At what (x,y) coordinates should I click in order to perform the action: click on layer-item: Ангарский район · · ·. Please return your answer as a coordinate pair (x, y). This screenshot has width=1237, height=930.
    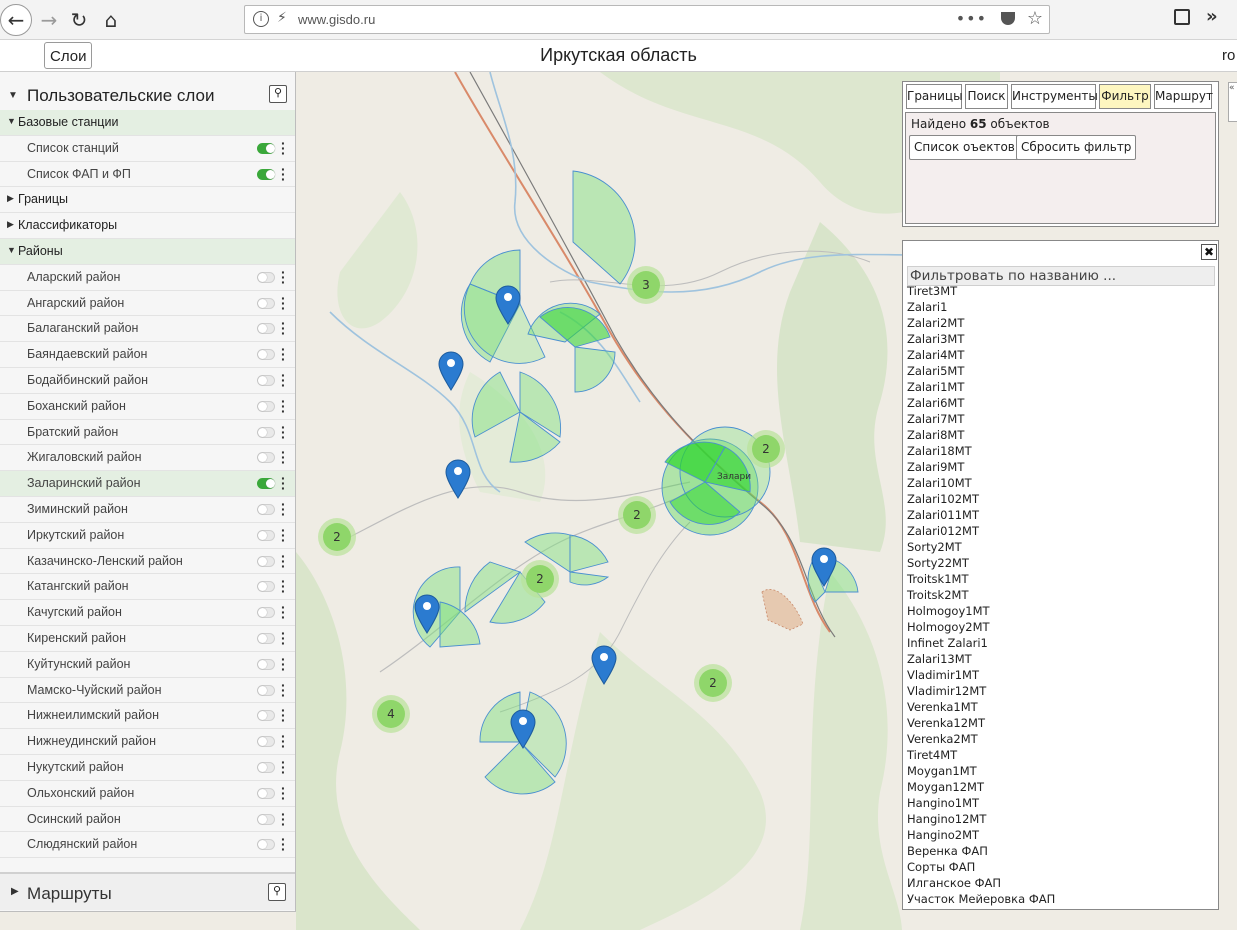
    Looking at the image, I should click on (147, 303).